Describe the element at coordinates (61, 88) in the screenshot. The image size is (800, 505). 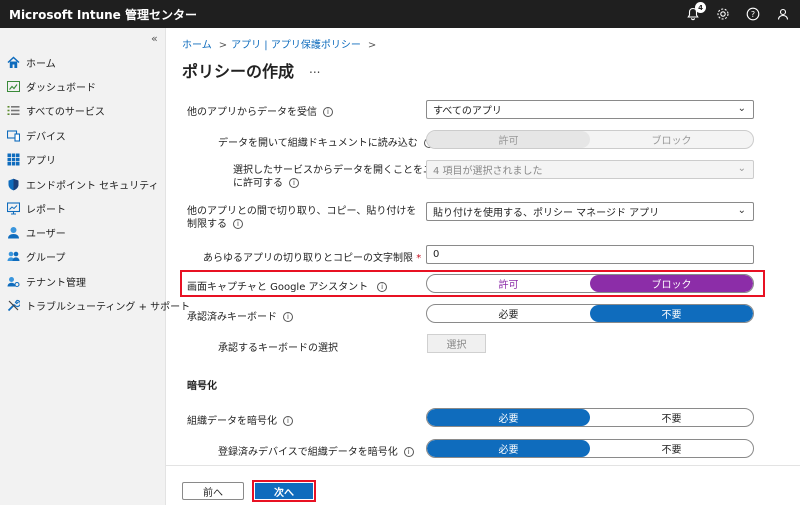
I see `sidebar-item-label: ダッシュボード` at that location.